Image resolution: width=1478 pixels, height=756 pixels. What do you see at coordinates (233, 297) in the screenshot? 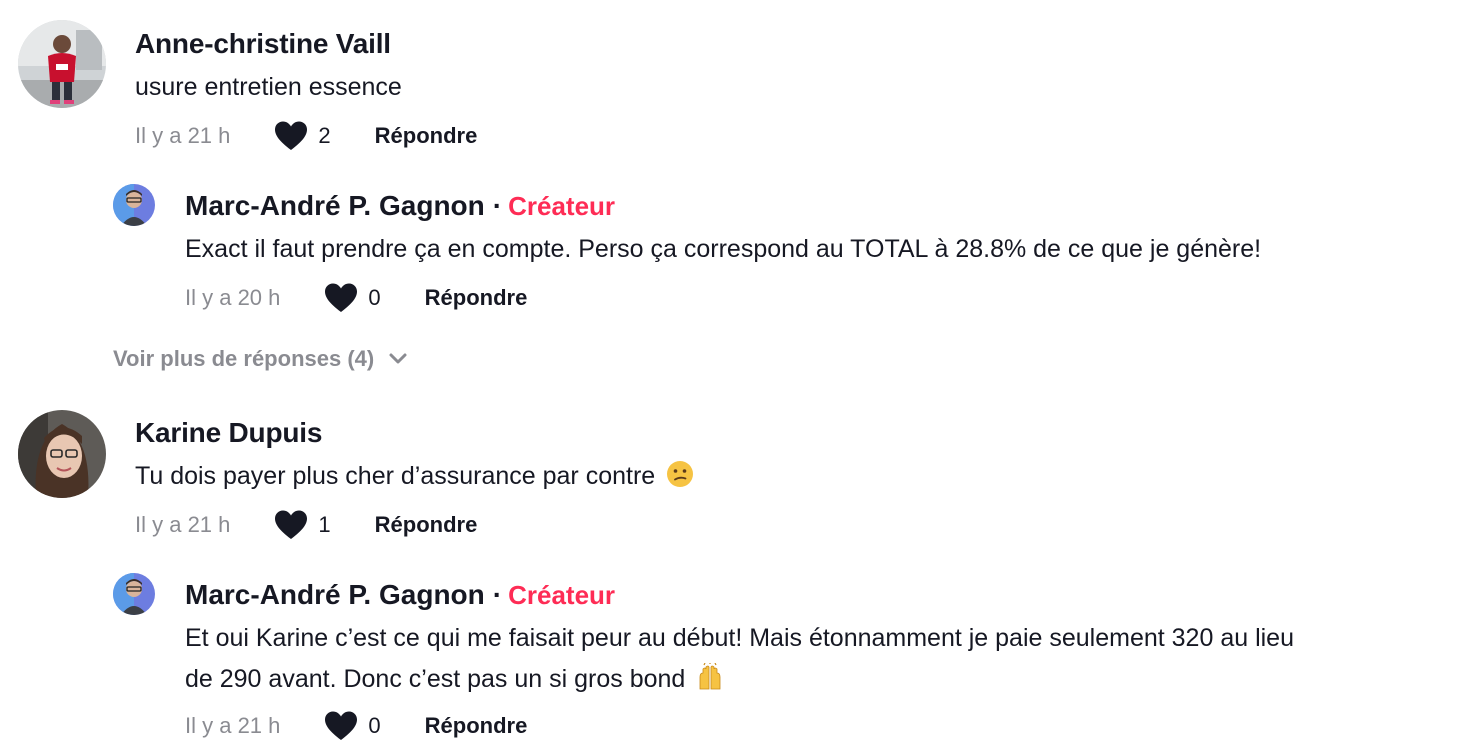
I see `reply-time: Il y a 20 h` at bounding box center [233, 297].